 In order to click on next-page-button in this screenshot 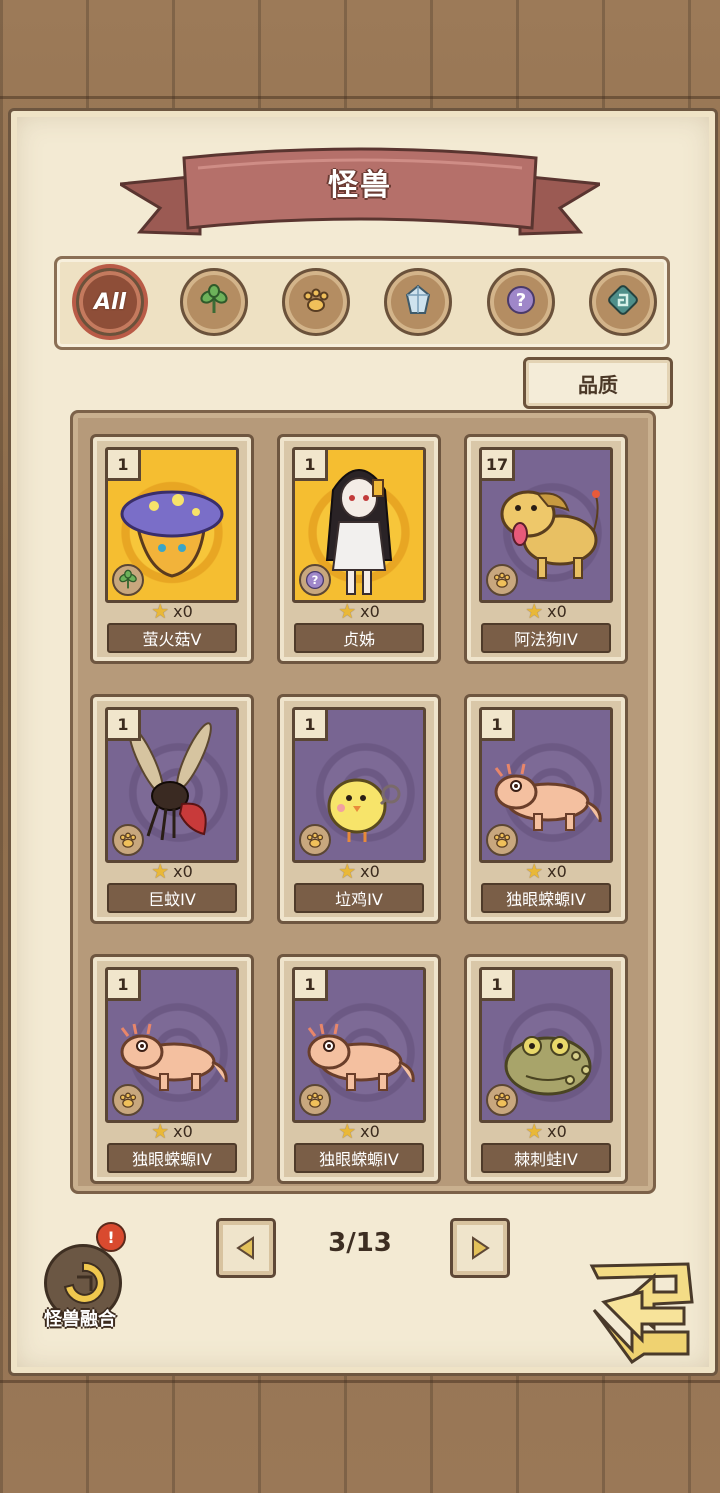, I will do `click(480, 1248)`.